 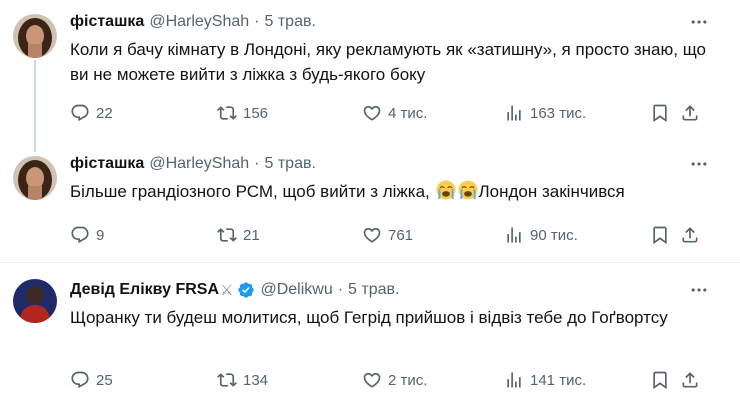 I want to click on like-button: 2 тис., so click(x=394, y=380).